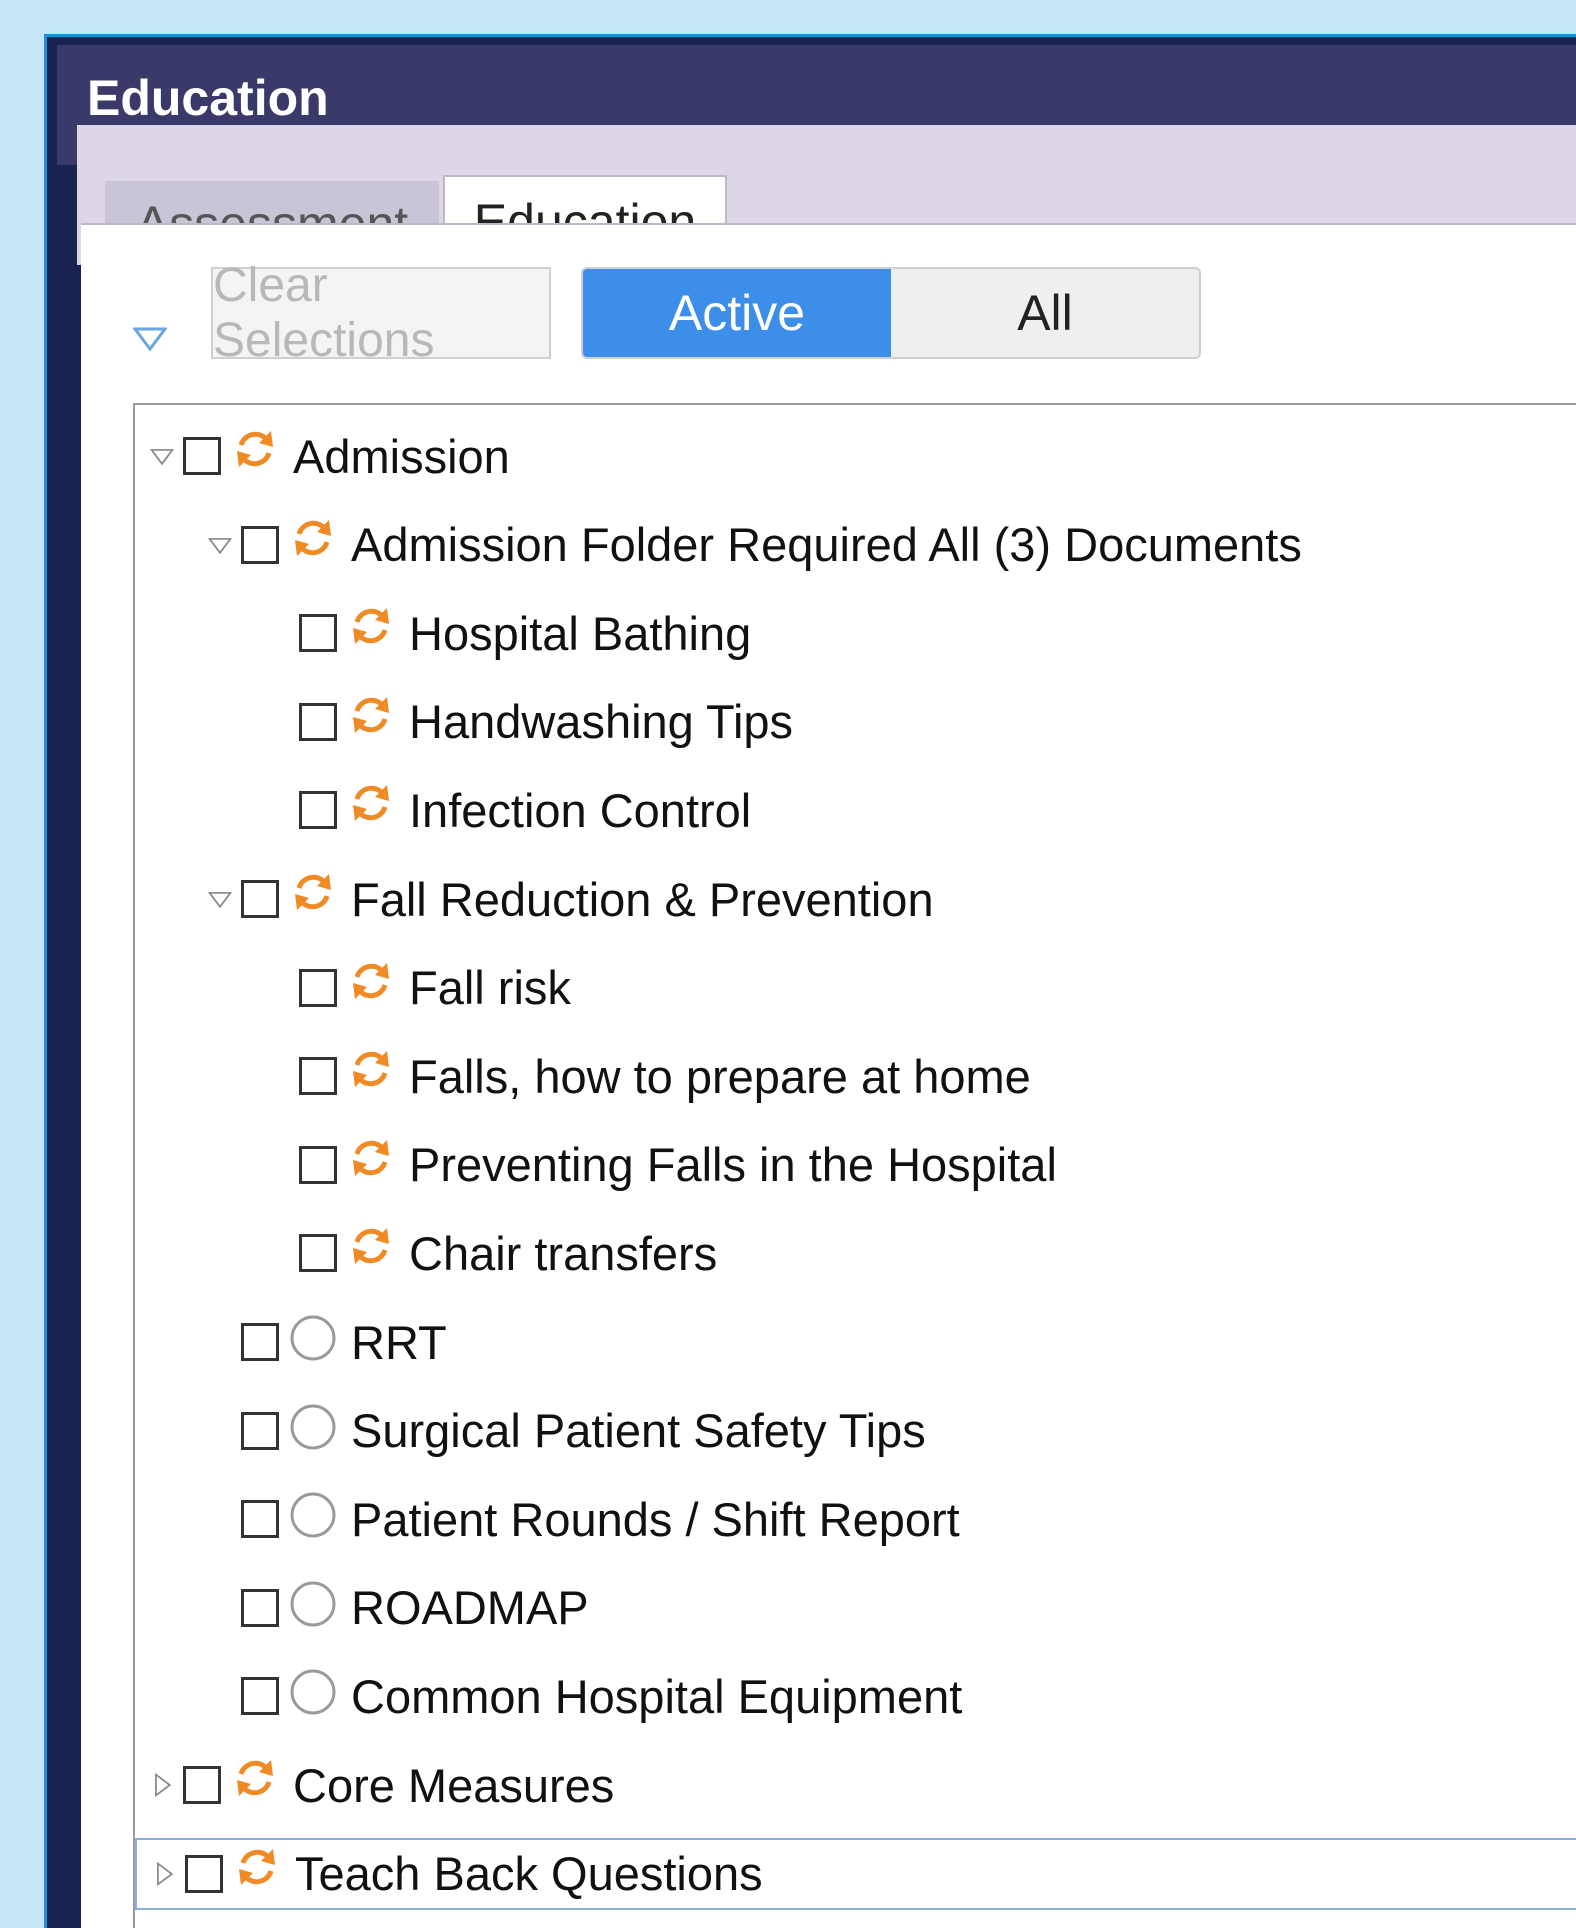 The height and width of the screenshot is (1928, 1576). I want to click on tree-item-label: Chair transfers, so click(563, 1253).